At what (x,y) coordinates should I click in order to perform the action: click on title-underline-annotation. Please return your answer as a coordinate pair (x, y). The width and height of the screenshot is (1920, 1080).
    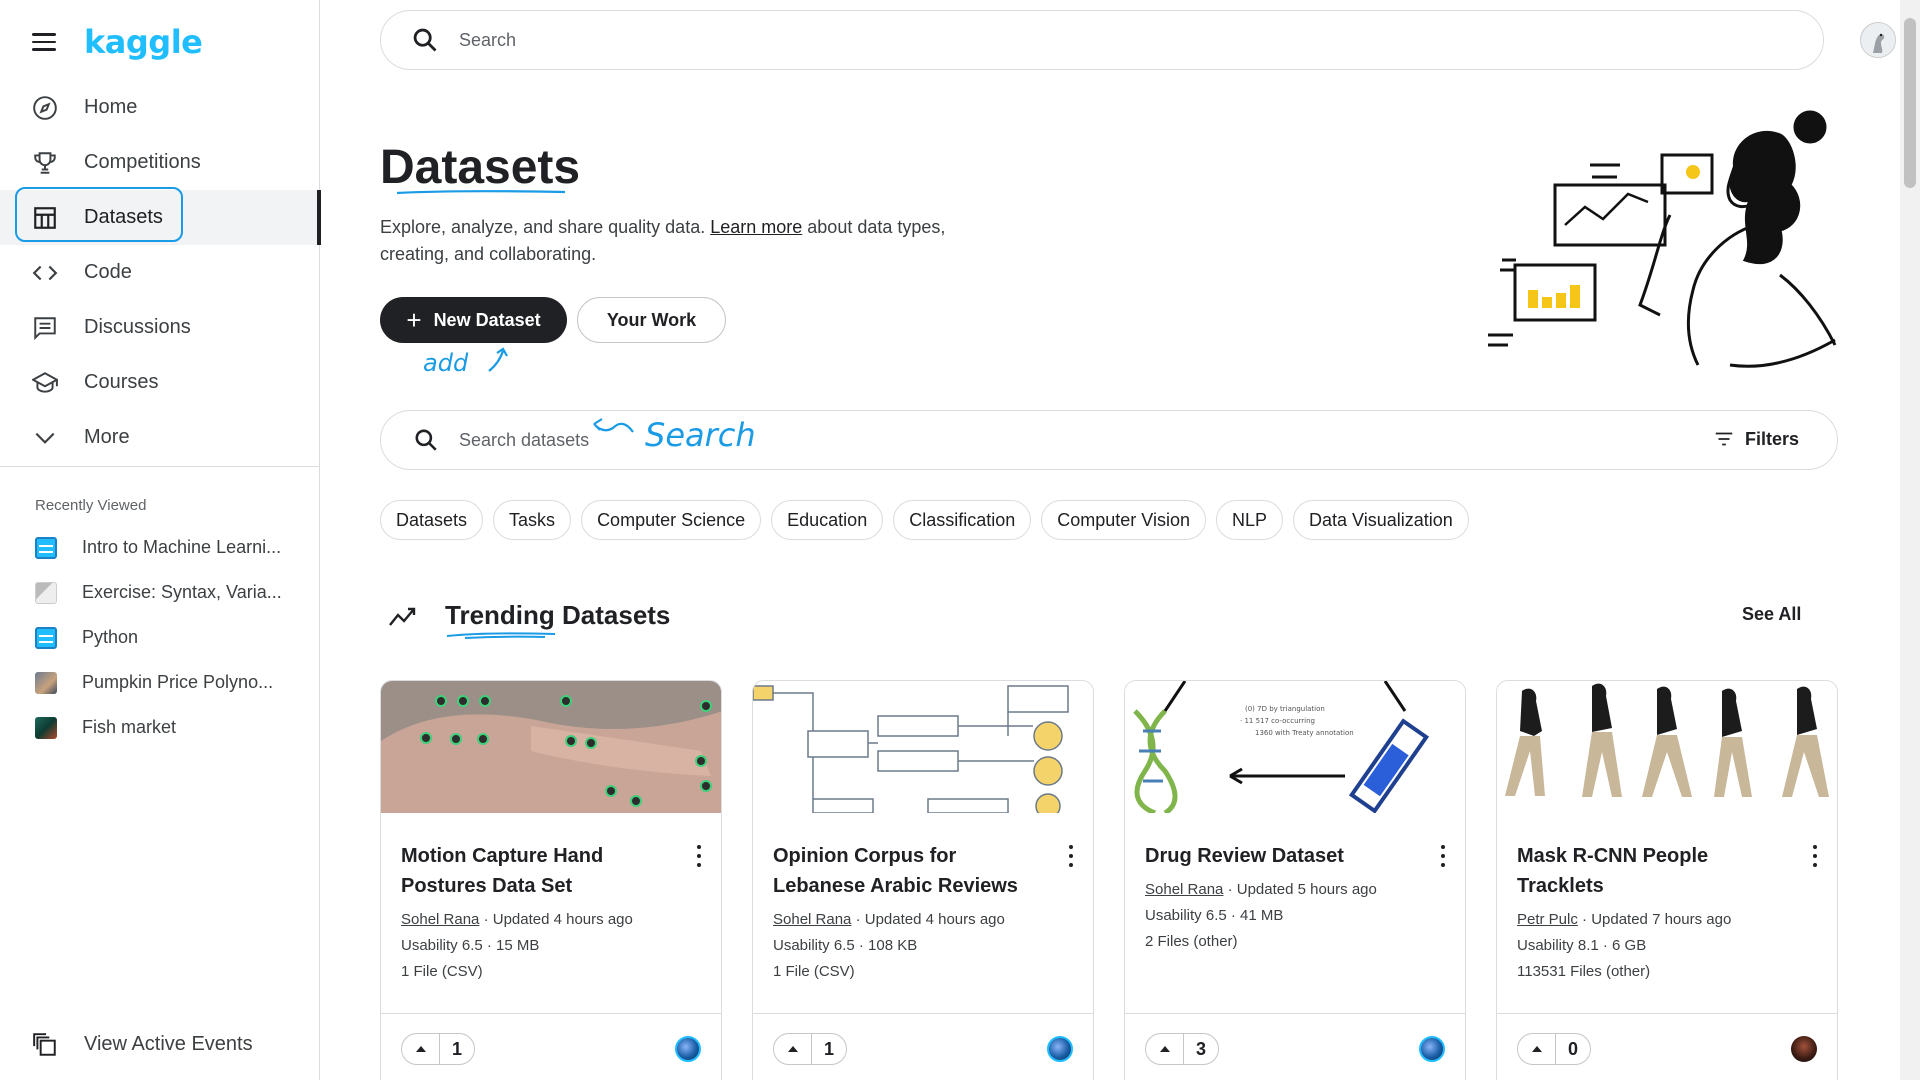
    Looking at the image, I should click on (481, 192).